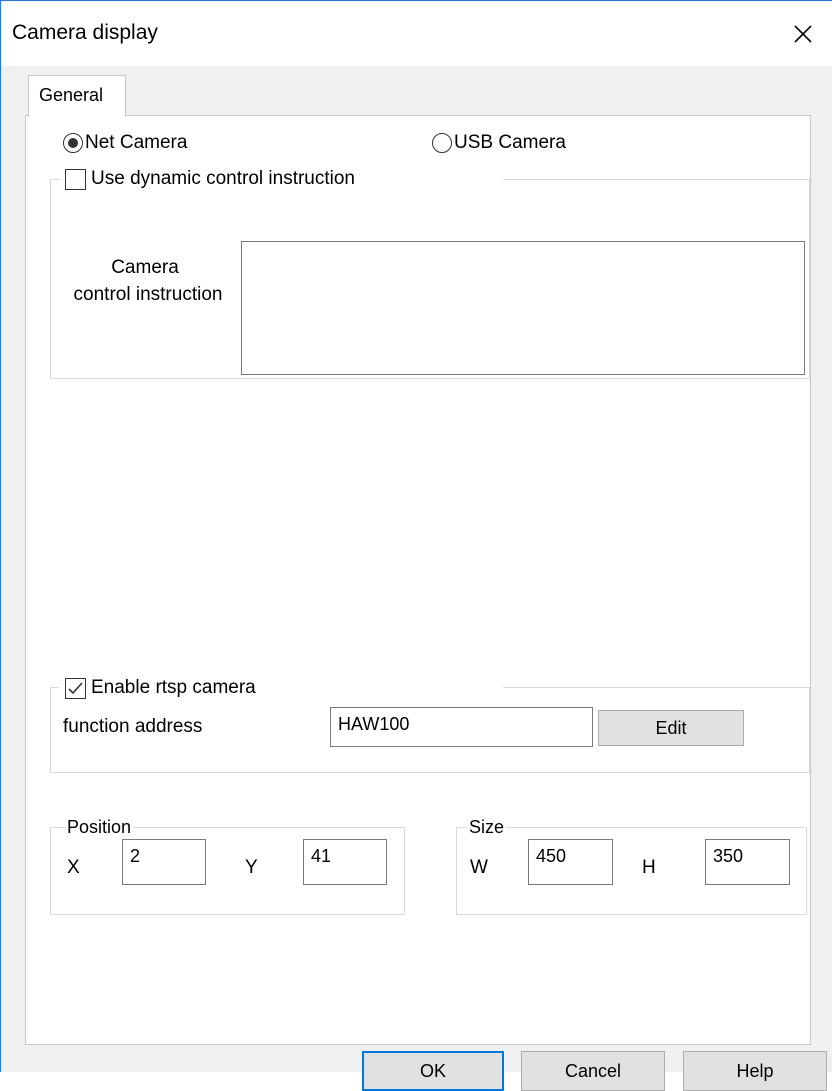  What do you see at coordinates (570, 862) in the screenshot?
I see `size-w-input: 450` at bounding box center [570, 862].